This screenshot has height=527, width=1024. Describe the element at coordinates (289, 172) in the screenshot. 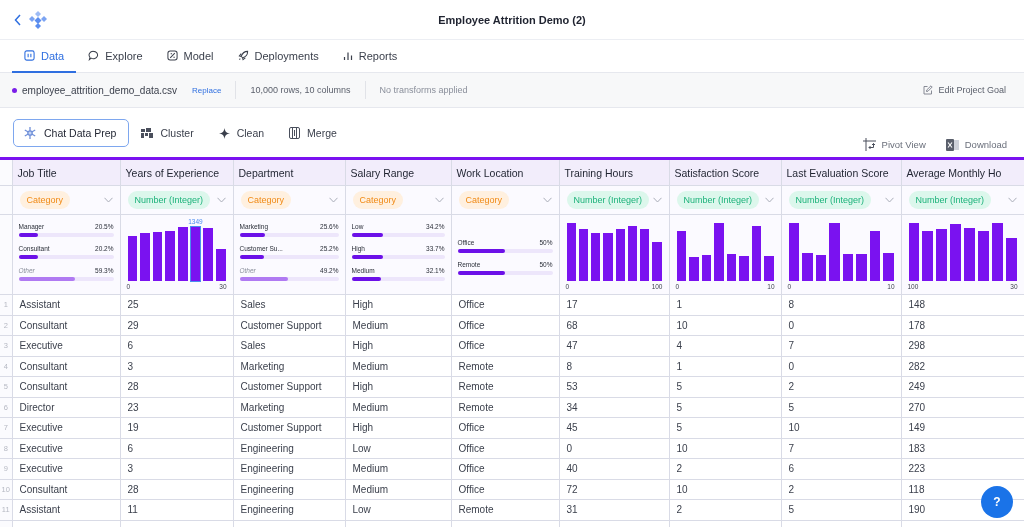

I see `column-header: Department` at that location.